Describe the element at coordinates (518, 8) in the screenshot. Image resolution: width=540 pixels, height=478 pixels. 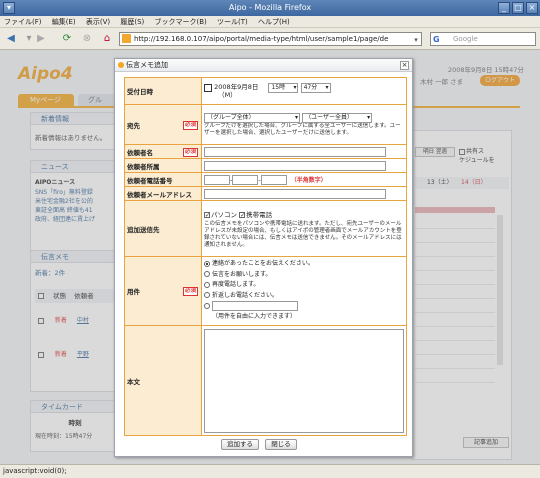
I see `maximize-icon: □` at that location.